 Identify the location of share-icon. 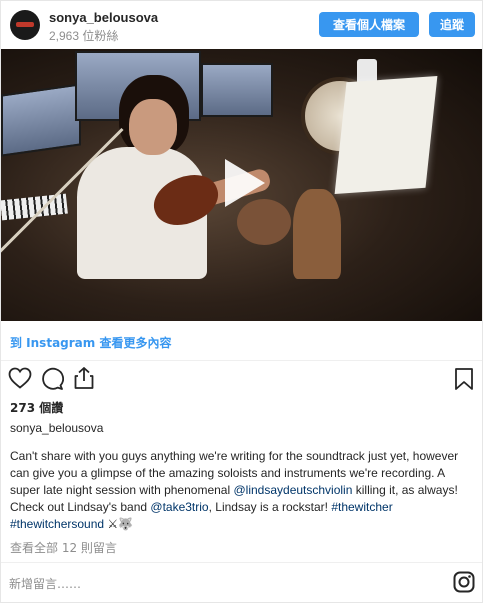
(84, 380).